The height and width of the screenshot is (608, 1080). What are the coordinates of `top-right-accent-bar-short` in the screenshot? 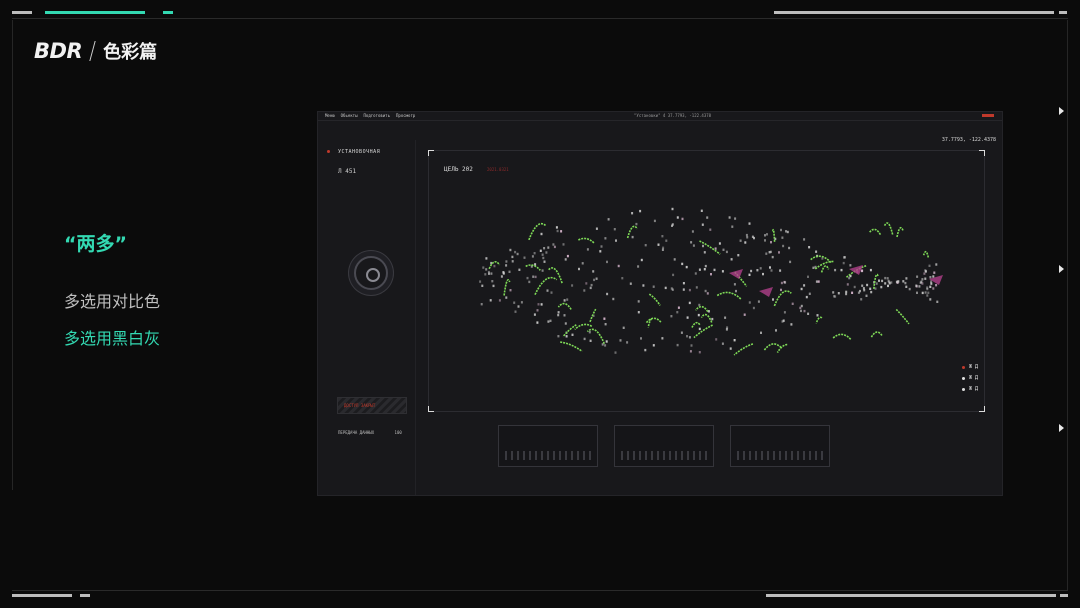 It's located at (1063, 12).